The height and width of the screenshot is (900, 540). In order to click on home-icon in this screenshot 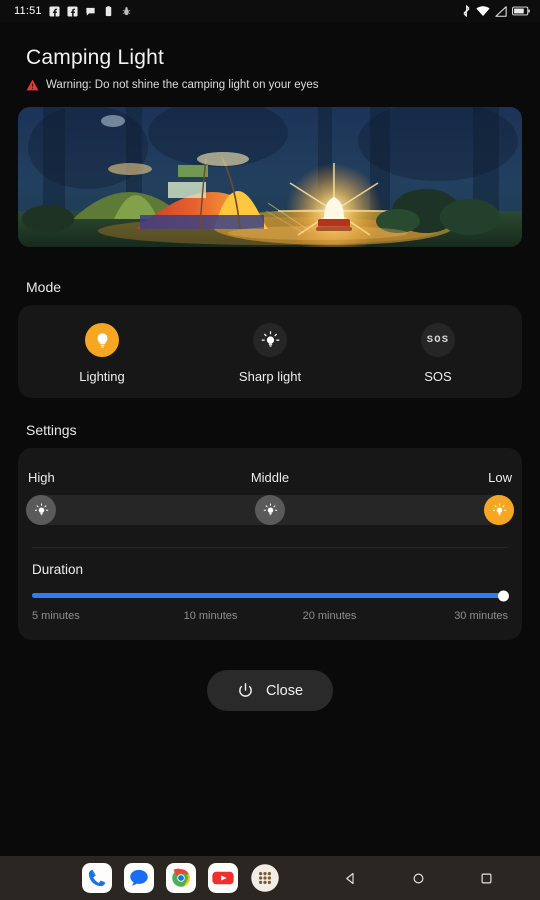, I will do `click(418, 878)`.